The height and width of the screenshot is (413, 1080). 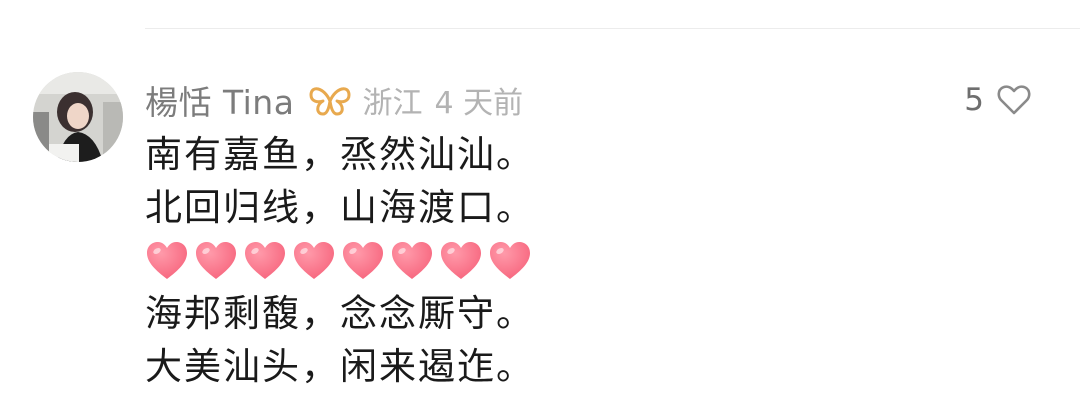 What do you see at coordinates (974, 100) in the screenshot?
I see `like-count: 5` at bounding box center [974, 100].